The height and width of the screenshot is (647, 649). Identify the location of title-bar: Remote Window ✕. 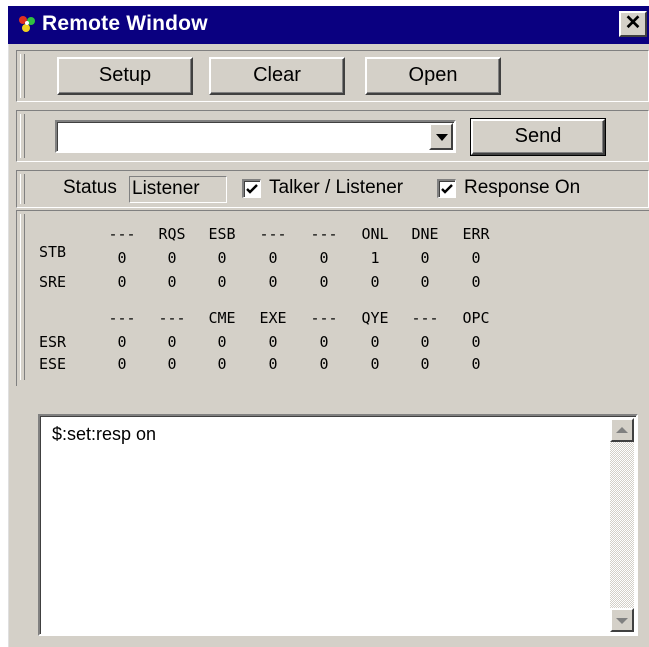
(328, 25).